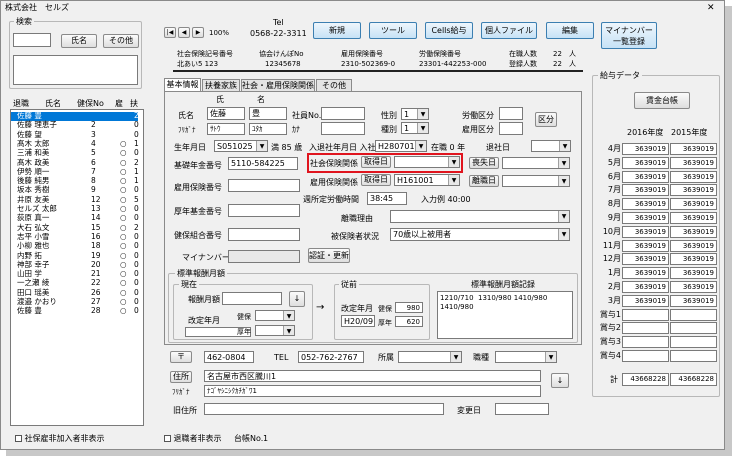 The width and height of the screenshot is (732, 456). I want to click on search-input, so click(32, 40).